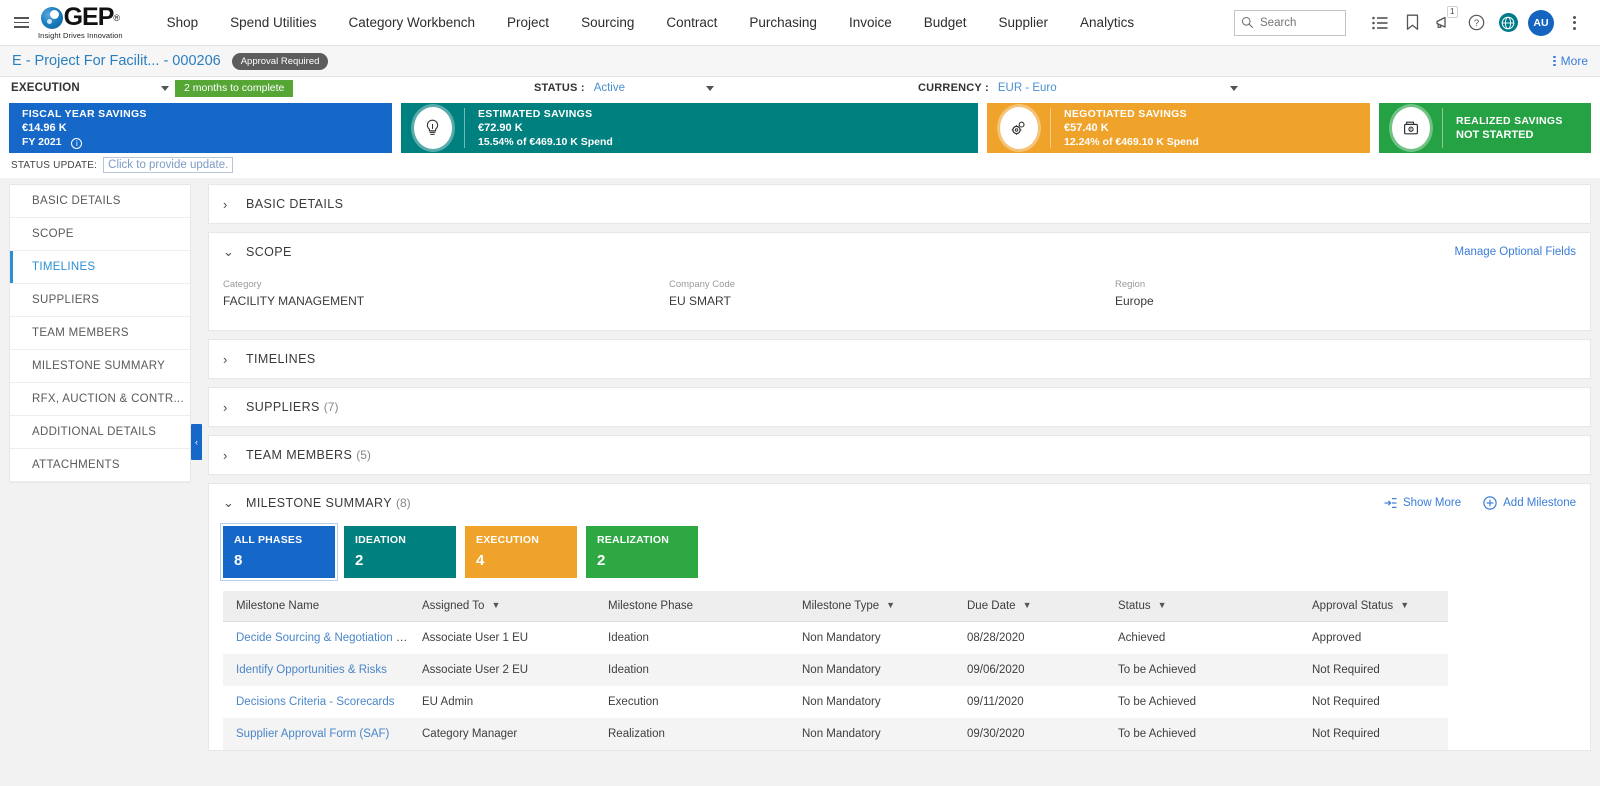 Image resolution: width=1600 pixels, height=786 pixels. What do you see at coordinates (183, 23) in the screenshot?
I see `nav-link-shop: Shop` at bounding box center [183, 23].